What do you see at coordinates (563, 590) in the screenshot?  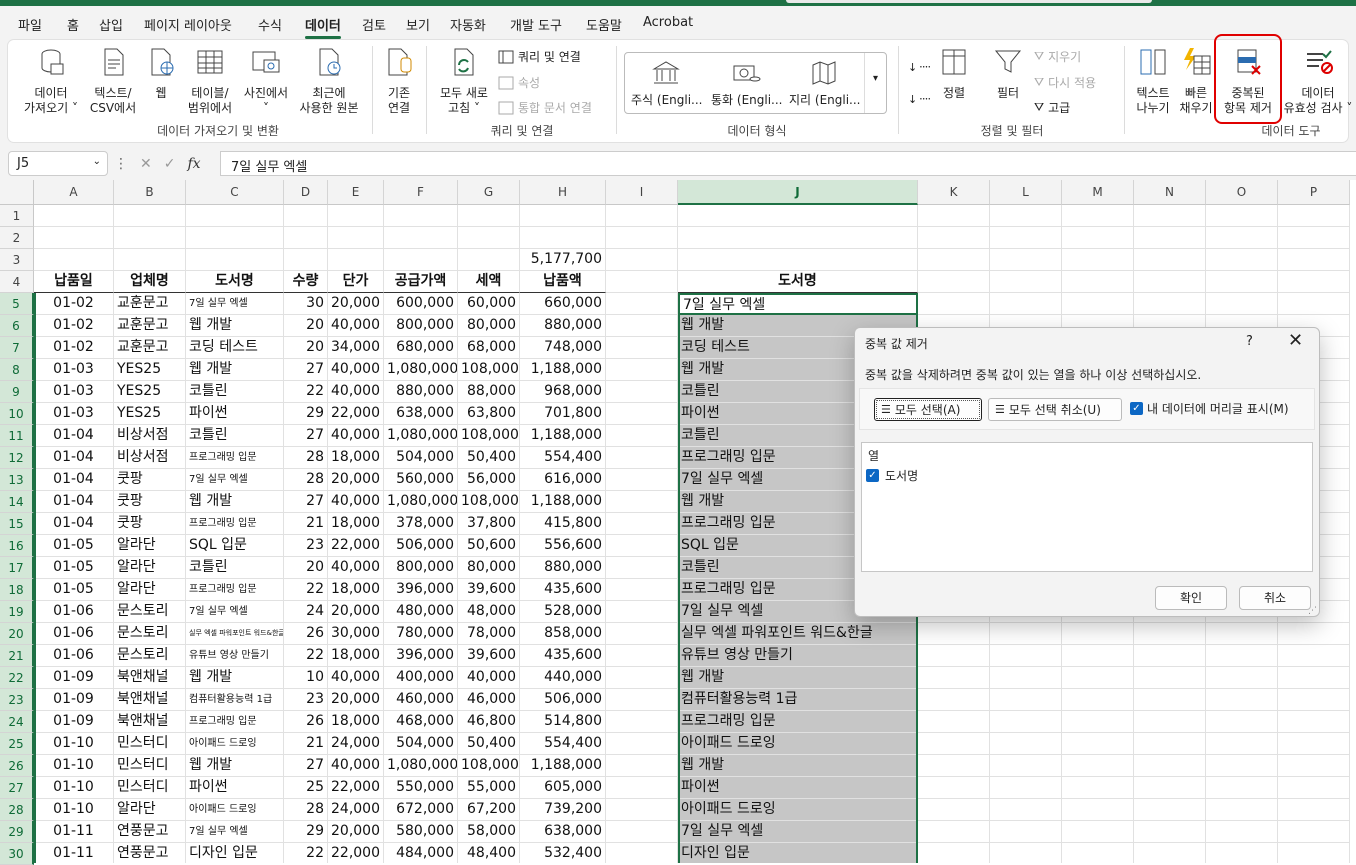 I see `table-row-cell: 435,600` at bounding box center [563, 590].